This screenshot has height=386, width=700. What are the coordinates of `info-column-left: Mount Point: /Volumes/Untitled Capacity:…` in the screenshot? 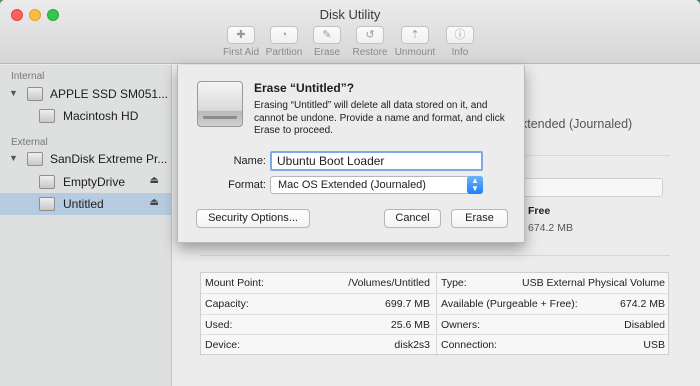 It's located at (318, 314).